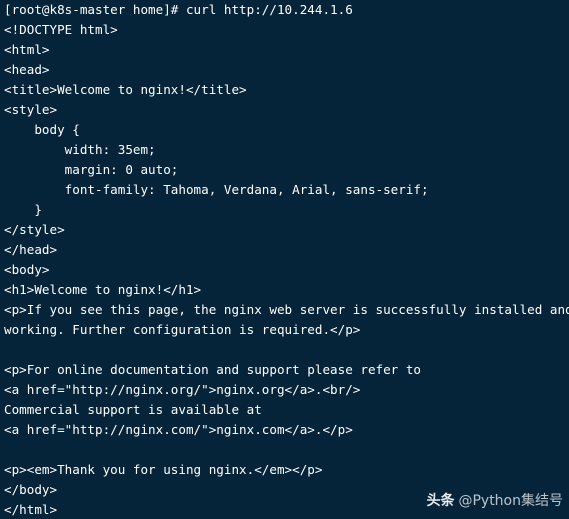 Image resolution: width=569 pixels, height=519 pixels. I want to click on terminal-line: body {, so click(42, 129).